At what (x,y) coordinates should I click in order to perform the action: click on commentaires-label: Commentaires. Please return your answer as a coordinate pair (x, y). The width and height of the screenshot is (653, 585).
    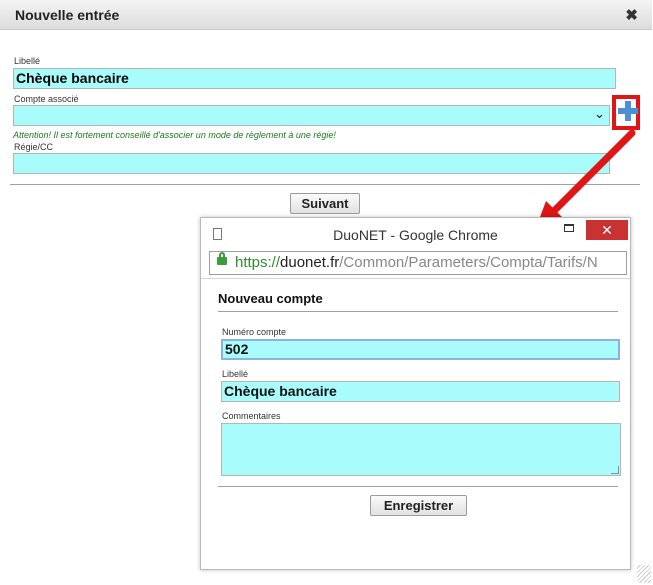
    Looking at the image, I should click on (251, 416).